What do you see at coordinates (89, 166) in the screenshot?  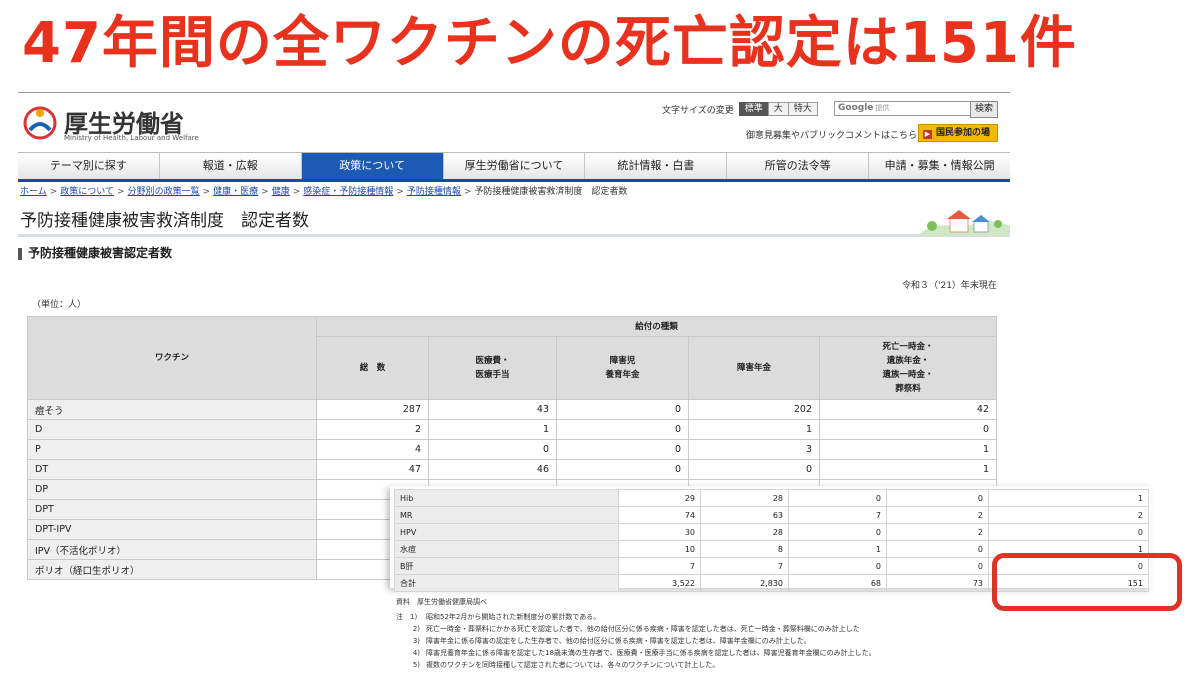 I see `nav-item-themes: テーマ別に探す` at bounding box center [89, 166].